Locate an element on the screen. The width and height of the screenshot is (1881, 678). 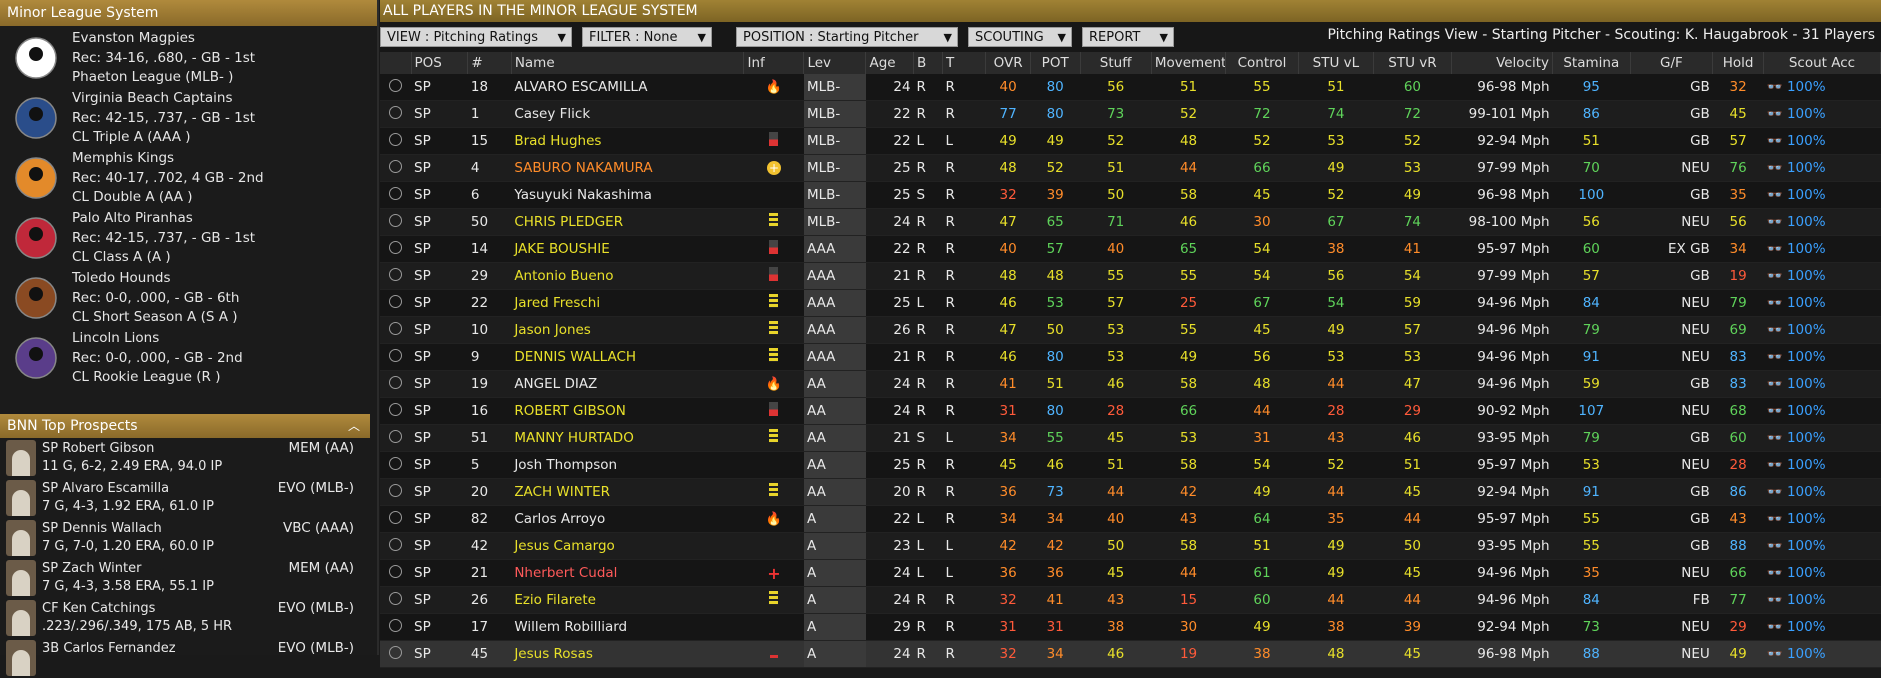
player-name-link: ROBERT GIBSON is located at coordinates (627, 411).